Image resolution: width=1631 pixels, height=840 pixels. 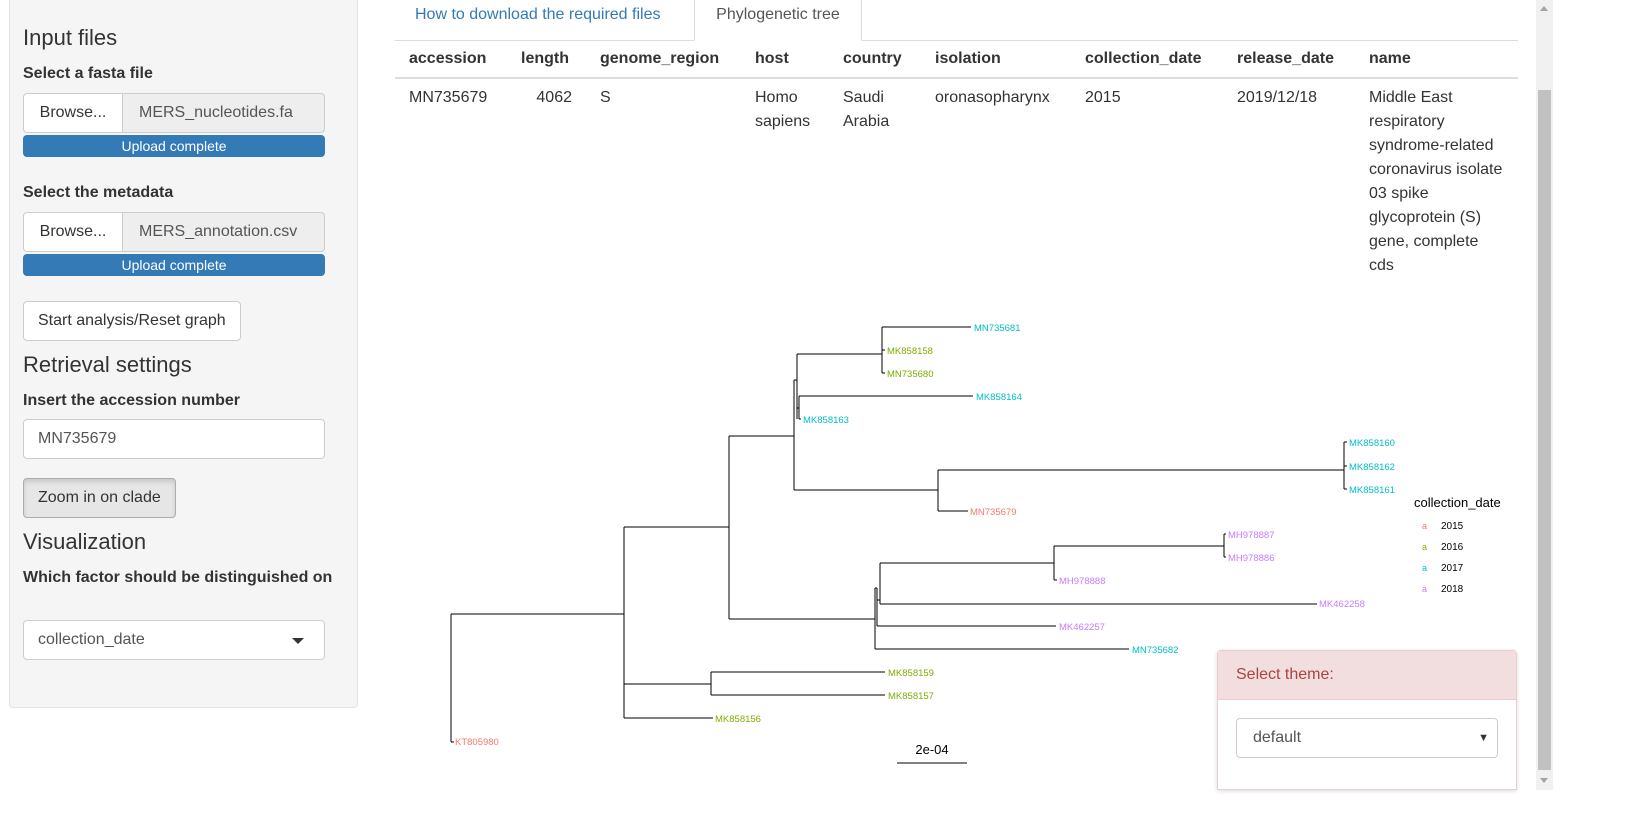 What do you see at coordinates (1277, 737) in the screenshot?
I see `theme-select-value: default` at bounding box center [1277, 737].